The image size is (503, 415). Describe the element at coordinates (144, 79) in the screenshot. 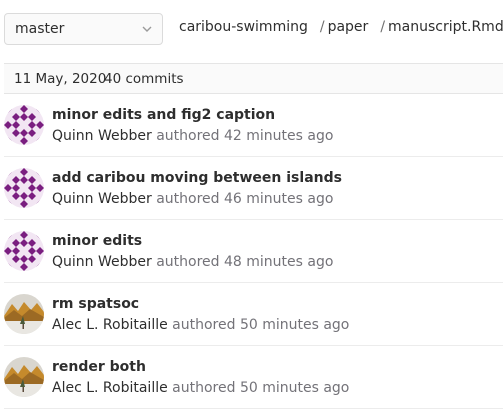

I see `commit-count: 40 commits` at that location.